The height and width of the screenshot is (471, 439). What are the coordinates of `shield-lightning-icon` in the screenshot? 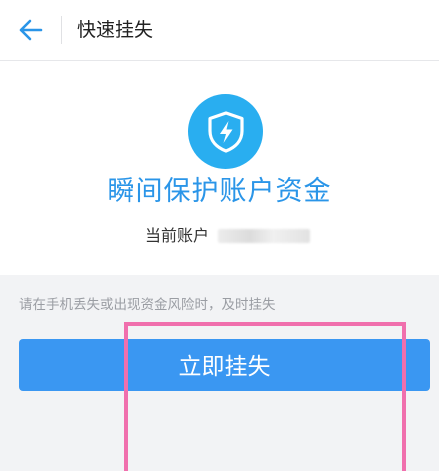 It's located at (225, 131).